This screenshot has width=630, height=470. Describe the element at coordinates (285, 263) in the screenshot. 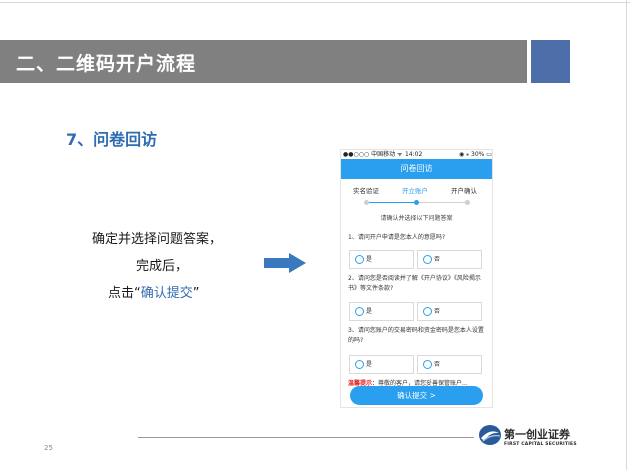

I see `right-arrow-icon` at that location.